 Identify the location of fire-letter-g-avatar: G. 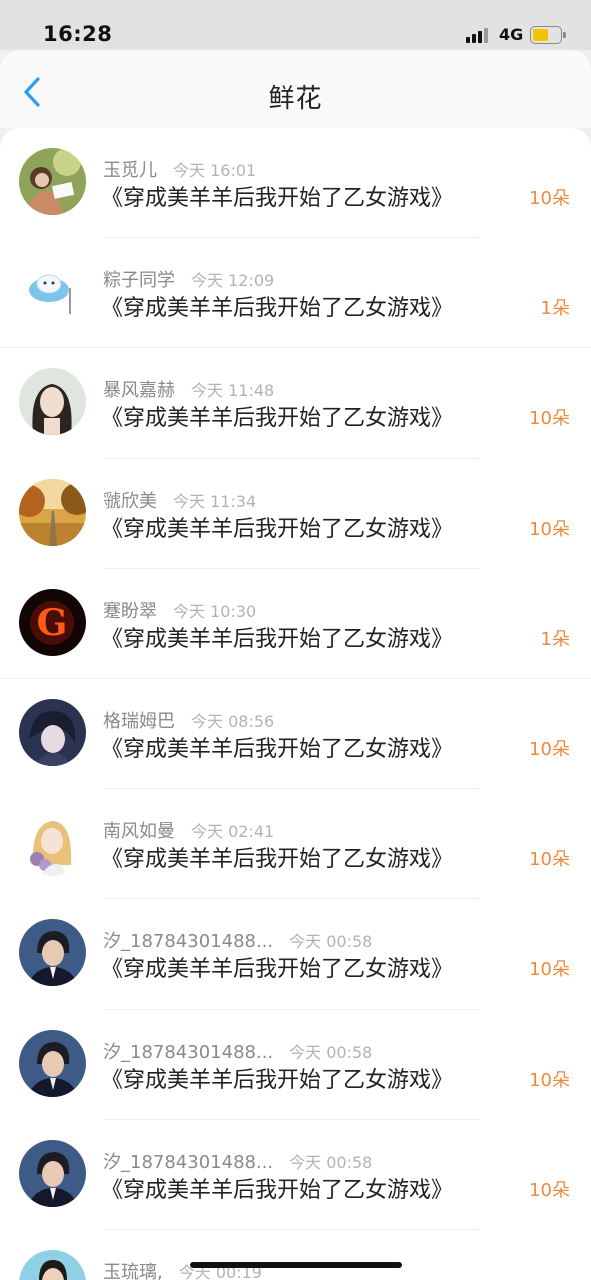
(52, 622).